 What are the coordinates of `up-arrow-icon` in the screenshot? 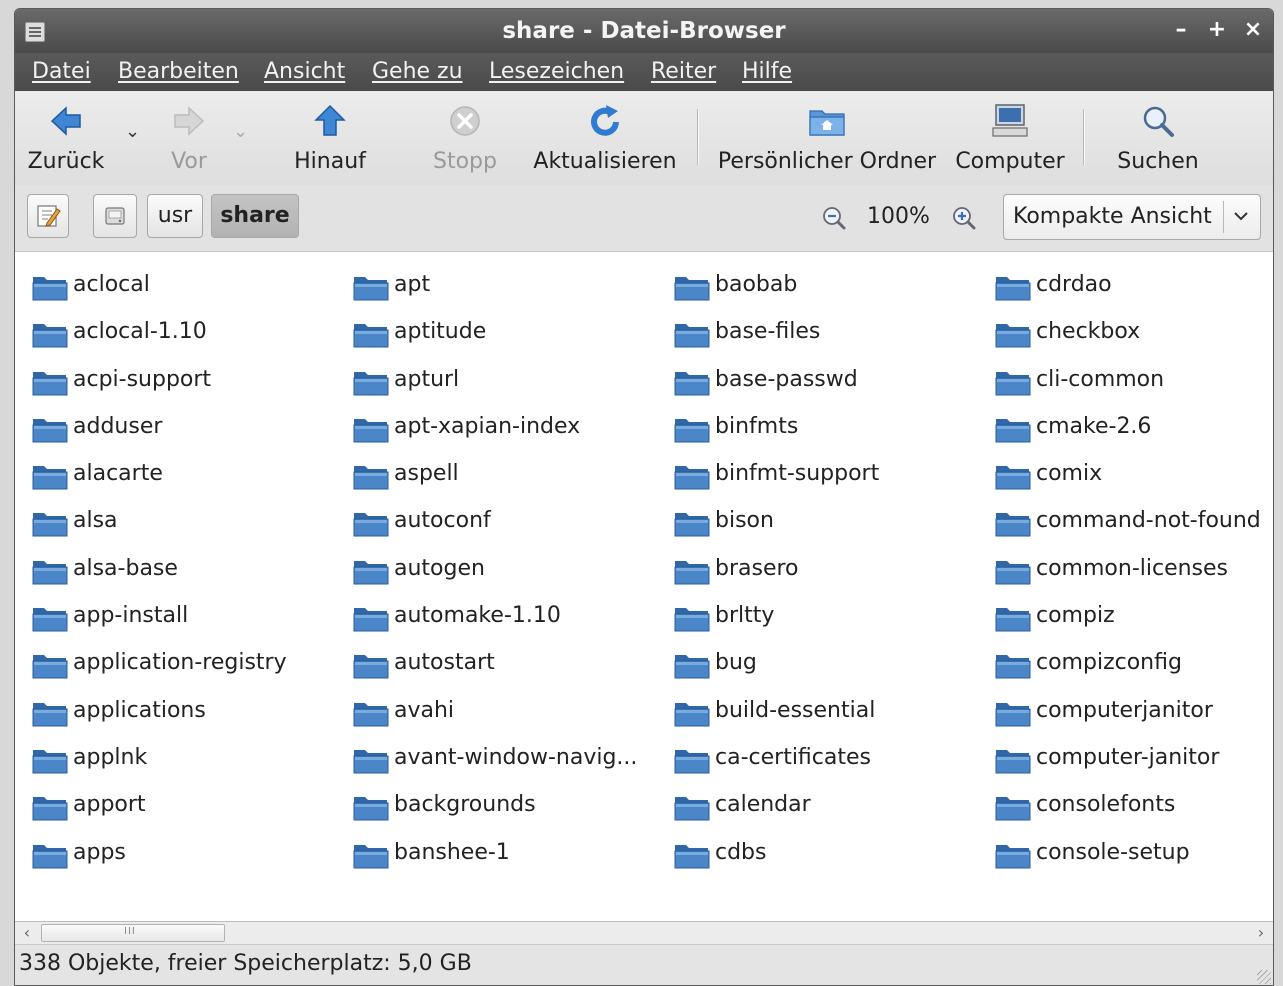 It's located at (330, 120).